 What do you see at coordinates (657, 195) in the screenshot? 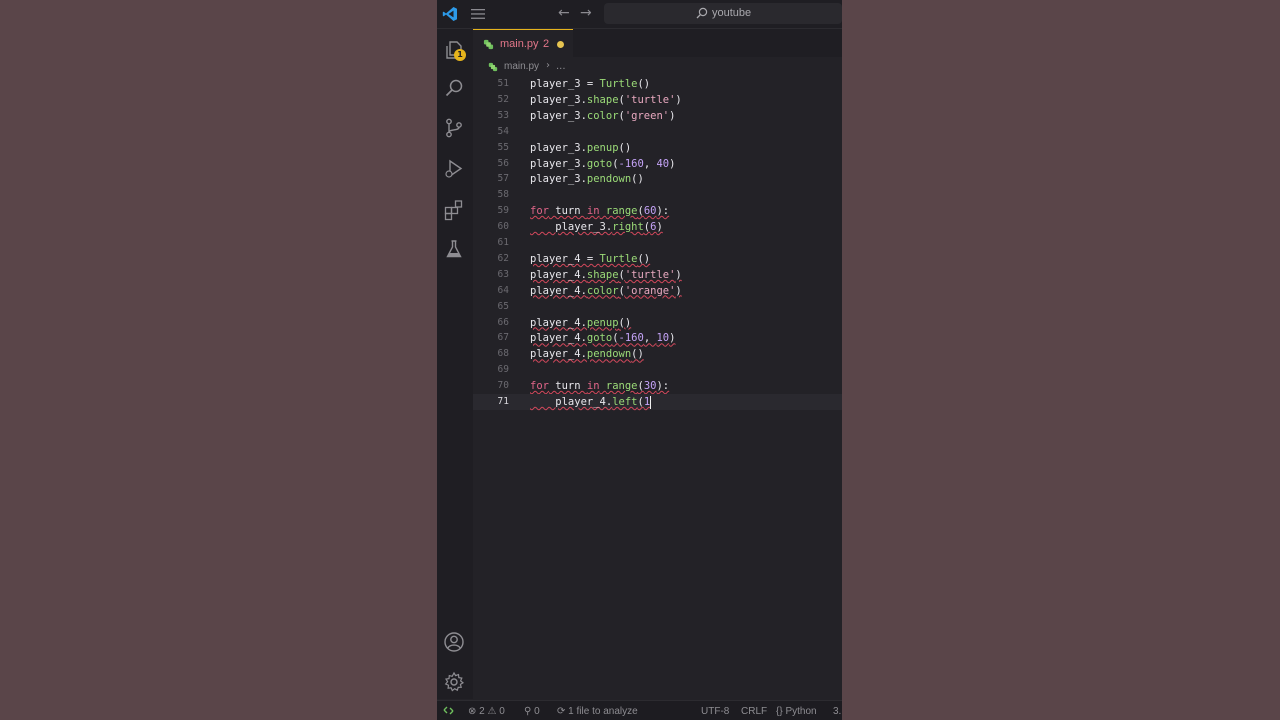
I see `code-line: 58` at bounding box center [657, 195].